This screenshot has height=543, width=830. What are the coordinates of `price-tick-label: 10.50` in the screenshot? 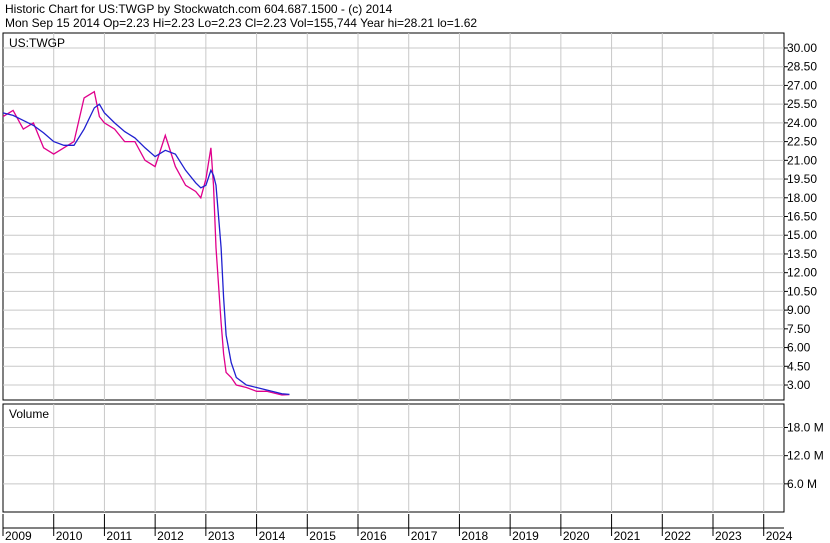 It's located at (802, 291).